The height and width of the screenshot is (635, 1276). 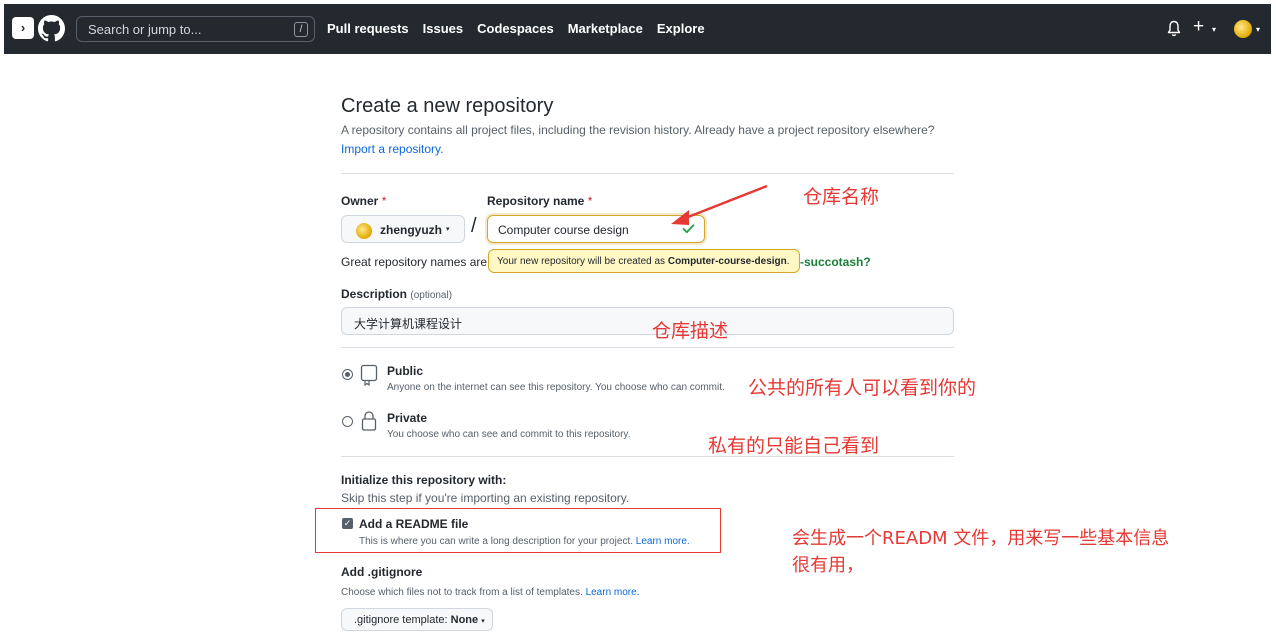 What do you see at coordinates (862, 388) in the screenshot?
I see `annotation-public: 公共的所有人可以看到你的` at bounding box center [862, 388].